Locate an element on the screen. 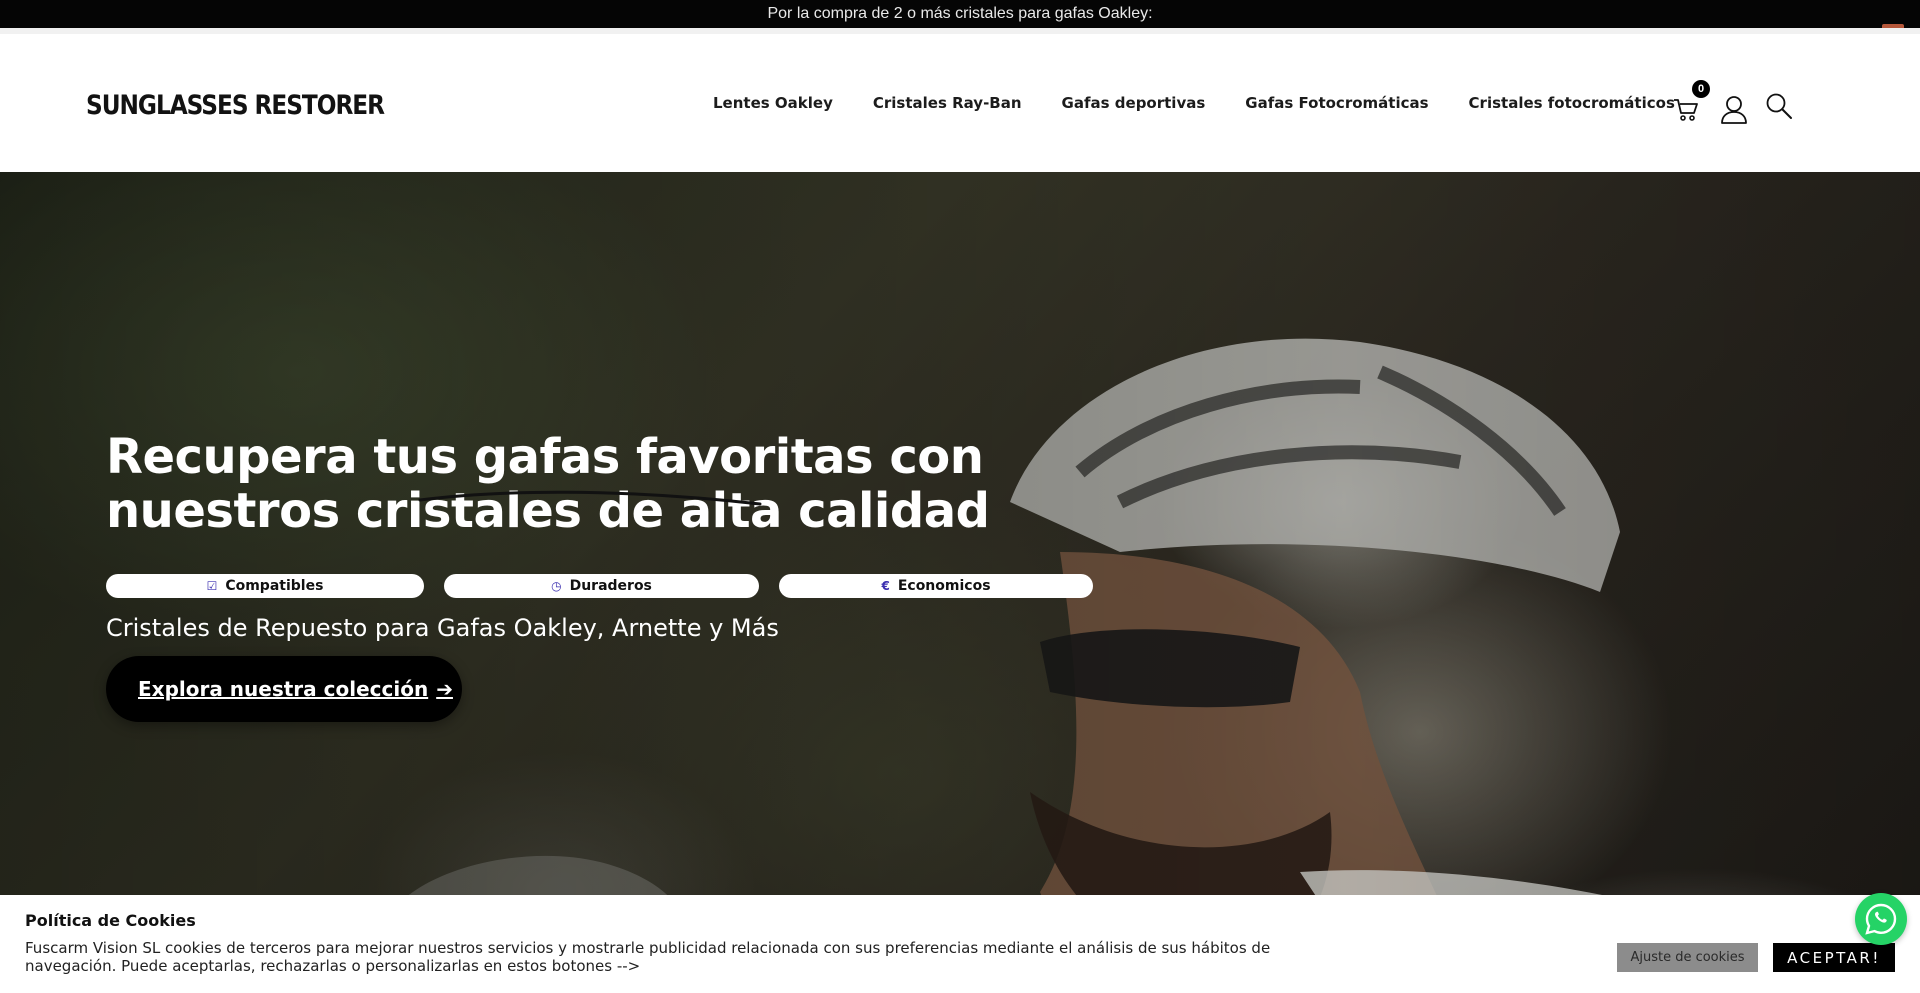 Image resolution: width=1920 pixels, height=993 pixels. explore-collection-button: Explora nuestra colección ➔ is located at coordinates (284, 689).